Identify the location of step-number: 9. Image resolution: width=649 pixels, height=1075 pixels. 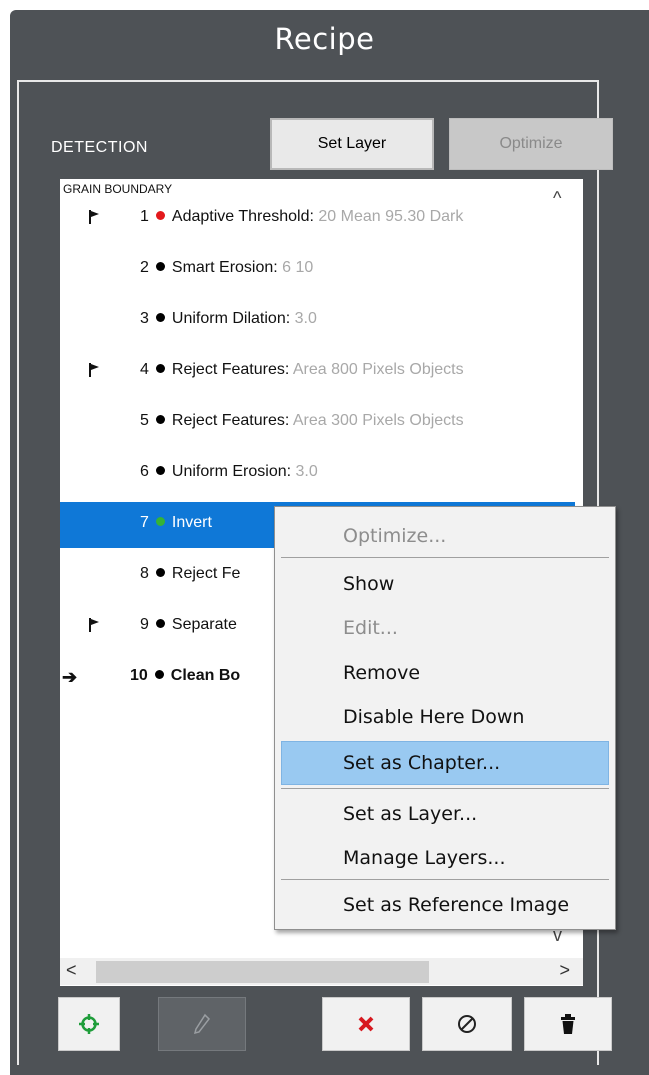
(144, 624).